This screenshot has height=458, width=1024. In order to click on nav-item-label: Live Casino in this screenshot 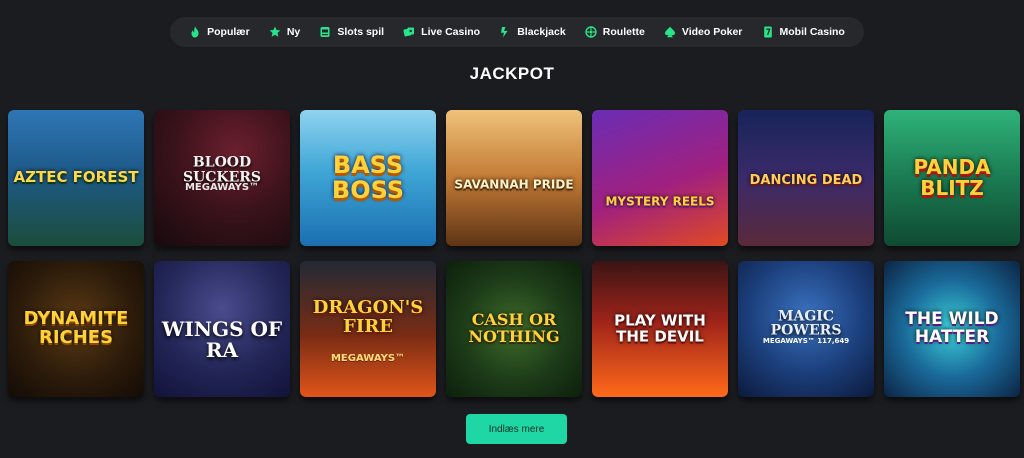, I will do `click(451, 32)`.